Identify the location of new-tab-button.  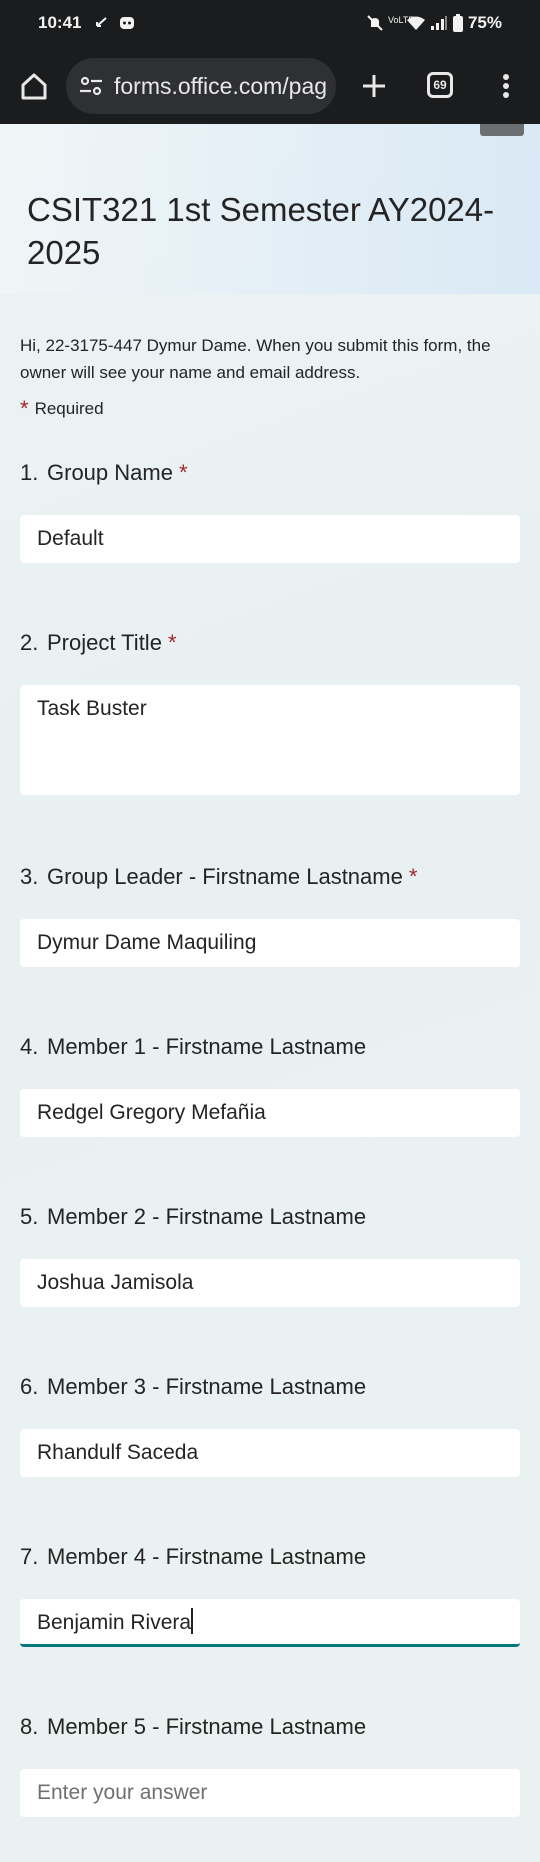
(374, 86).